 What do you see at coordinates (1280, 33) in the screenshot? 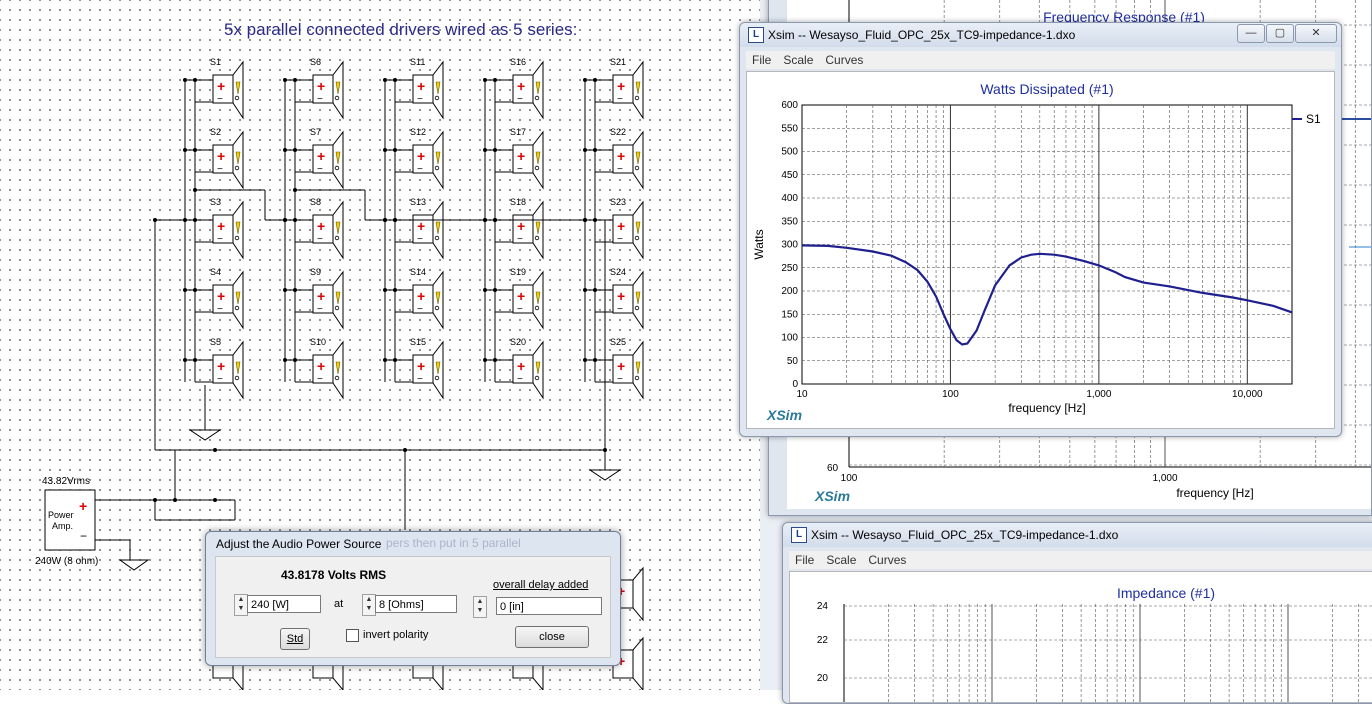
I see `maximize-button: ▢` at bounding box center [1280, 33].